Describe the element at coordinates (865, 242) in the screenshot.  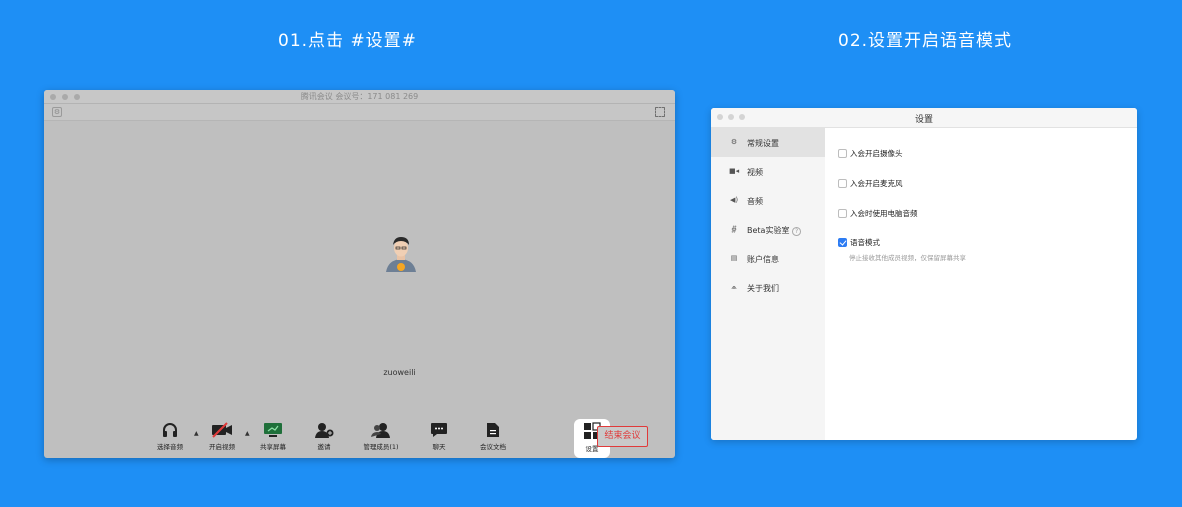
I see `option-label: 语音模式` at that location.